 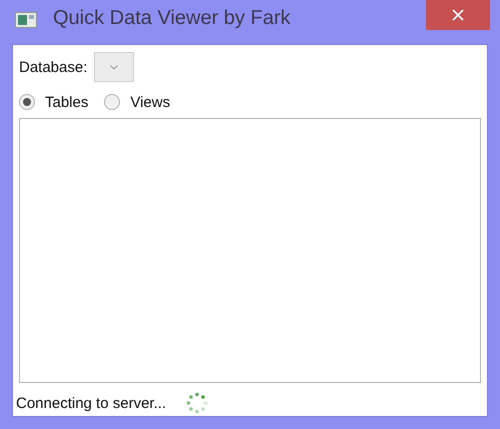 I want to click on radio-label: Views, so click(x=150, y=102).